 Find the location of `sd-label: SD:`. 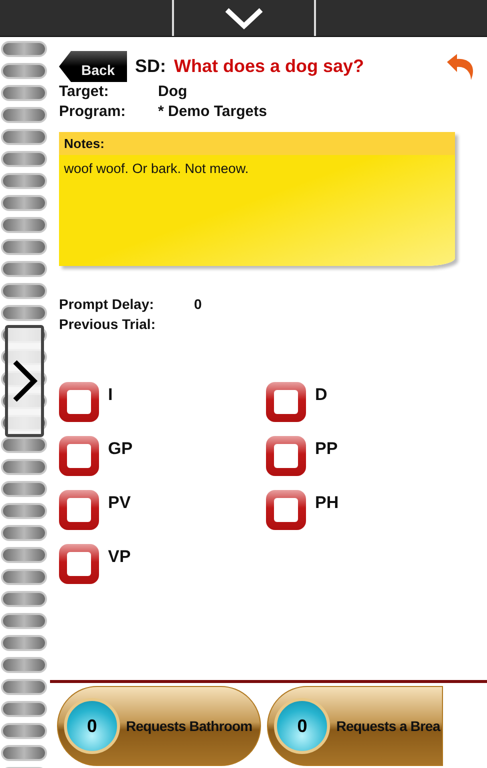

sd-label: SD: is located at coordinates (150, 66).